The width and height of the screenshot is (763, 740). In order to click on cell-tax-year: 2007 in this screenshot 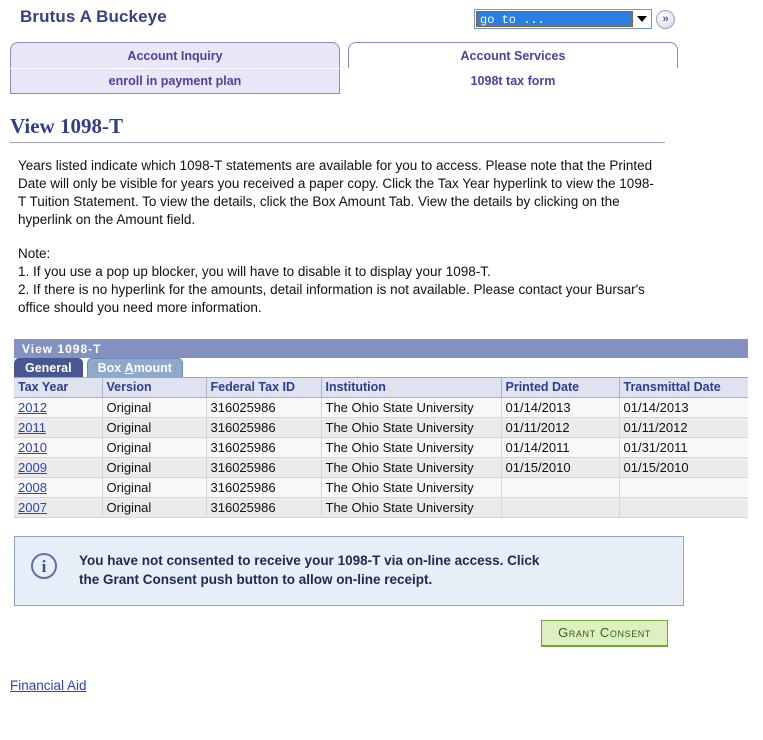, I will do `click(58, 507)`.